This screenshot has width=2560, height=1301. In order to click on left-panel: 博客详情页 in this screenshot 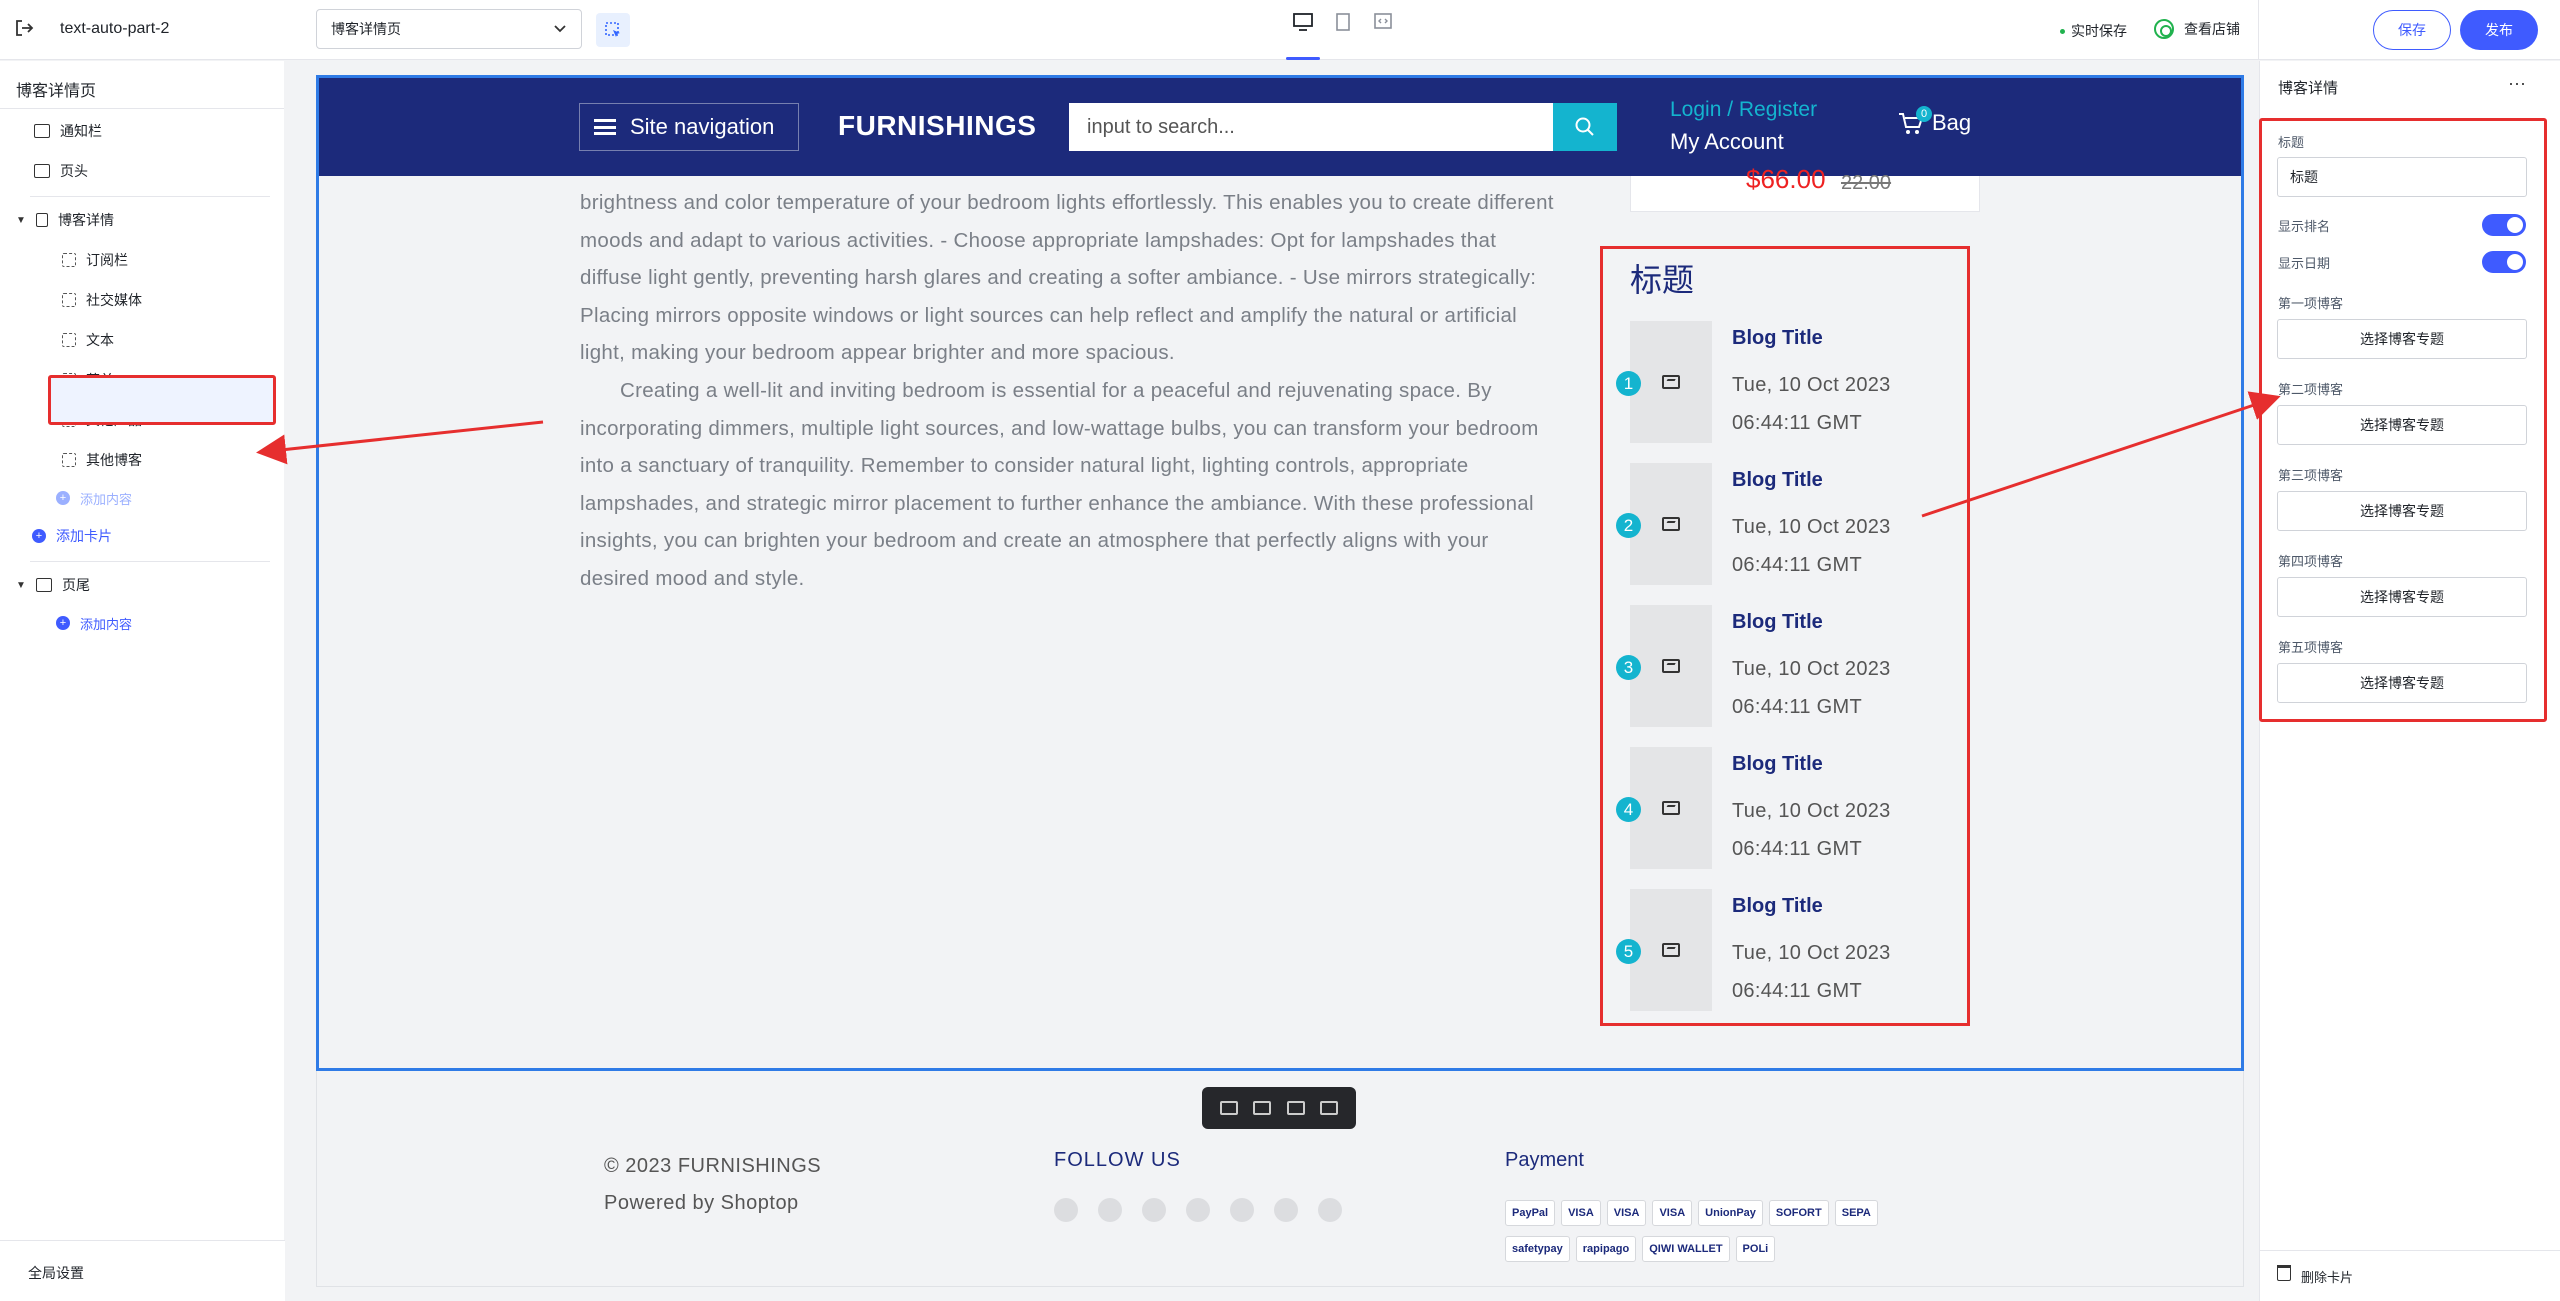, I will do `click(142, 681)`.